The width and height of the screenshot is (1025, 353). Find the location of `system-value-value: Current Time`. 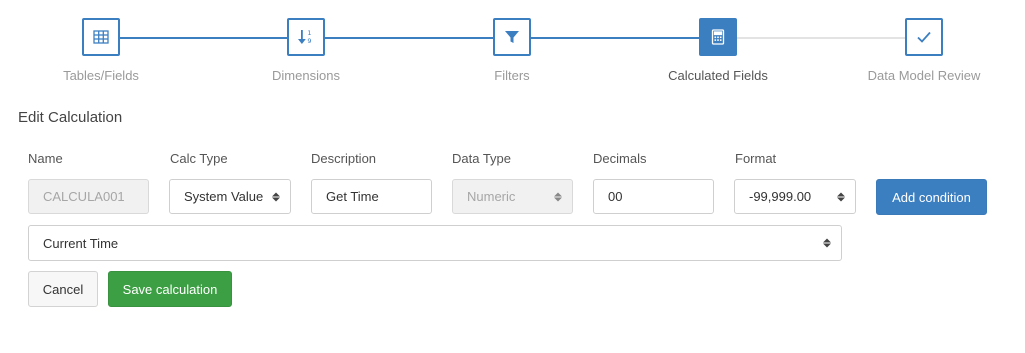

system-value-value: Current Time is located at coordinates (81, 243).